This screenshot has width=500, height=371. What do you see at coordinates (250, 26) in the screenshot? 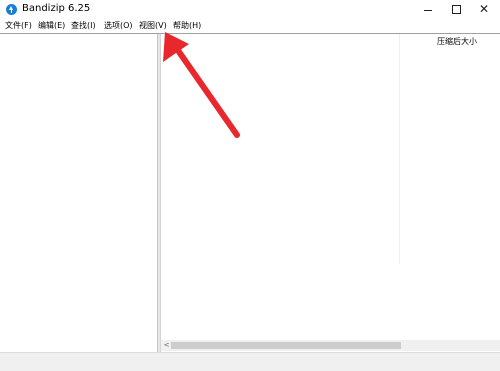
I see `menu-bar: 文件(F) 编辑(E) 查找(I) 选项(O) 视图(V) 帮助(H)` at bounding box center [250, 26].